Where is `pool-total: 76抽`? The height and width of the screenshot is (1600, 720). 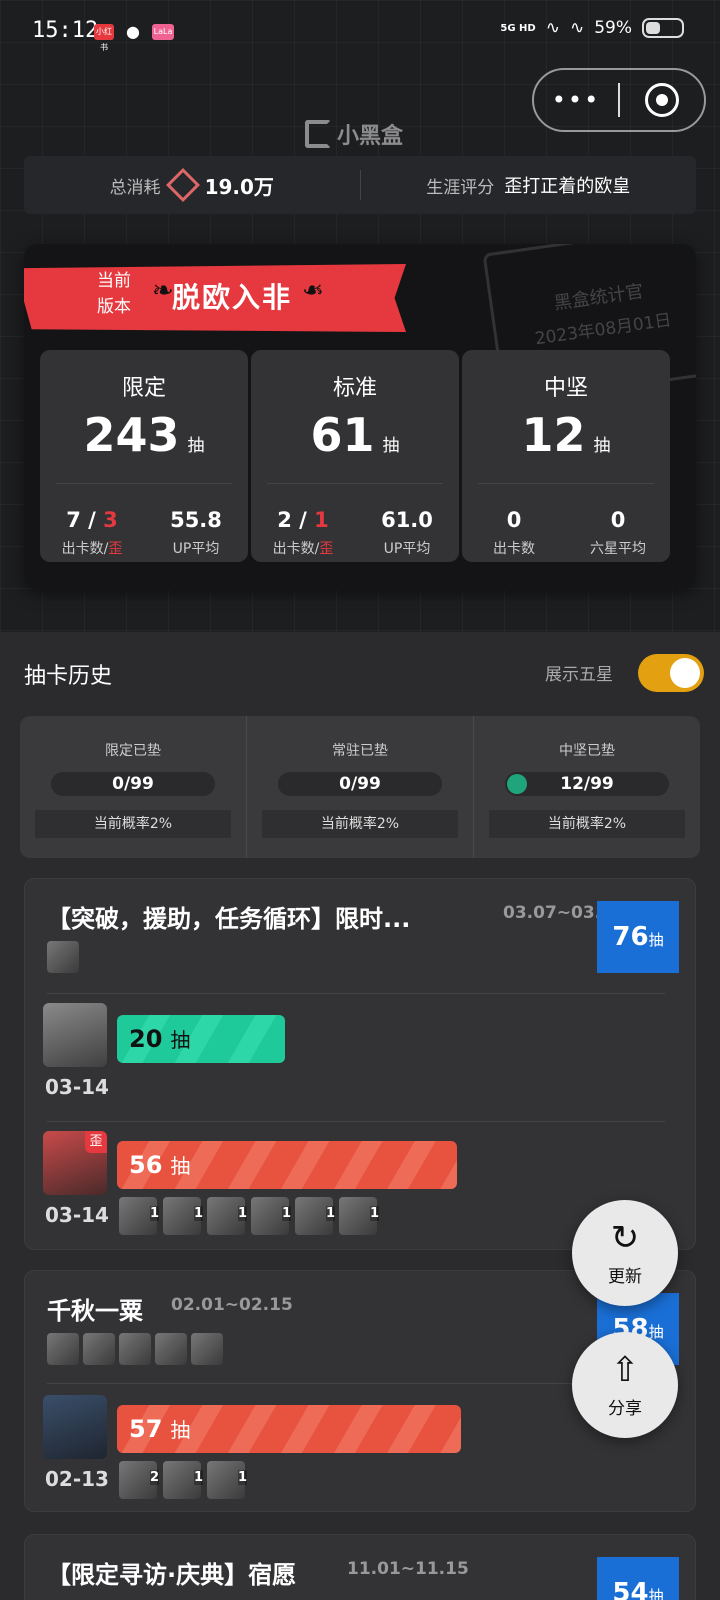 pool-total: 76抽 is located at coordinates (638, 937).